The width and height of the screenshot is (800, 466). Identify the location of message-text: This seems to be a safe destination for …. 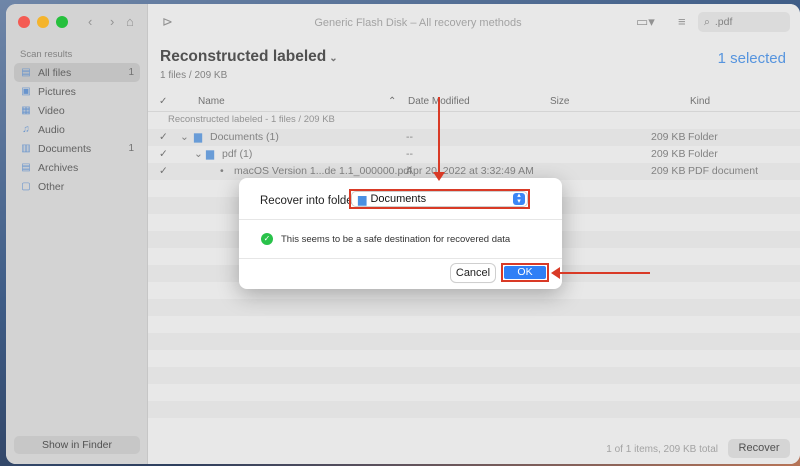
(396, 239).